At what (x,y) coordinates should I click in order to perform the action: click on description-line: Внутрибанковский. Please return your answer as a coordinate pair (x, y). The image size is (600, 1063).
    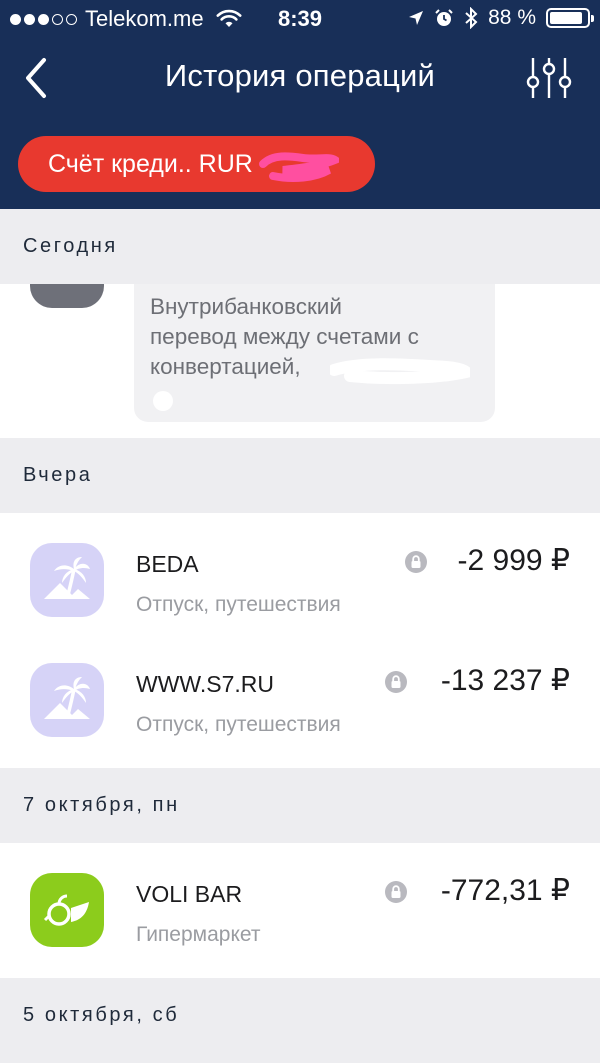
    Looking at the image, I should click on (246, 306).